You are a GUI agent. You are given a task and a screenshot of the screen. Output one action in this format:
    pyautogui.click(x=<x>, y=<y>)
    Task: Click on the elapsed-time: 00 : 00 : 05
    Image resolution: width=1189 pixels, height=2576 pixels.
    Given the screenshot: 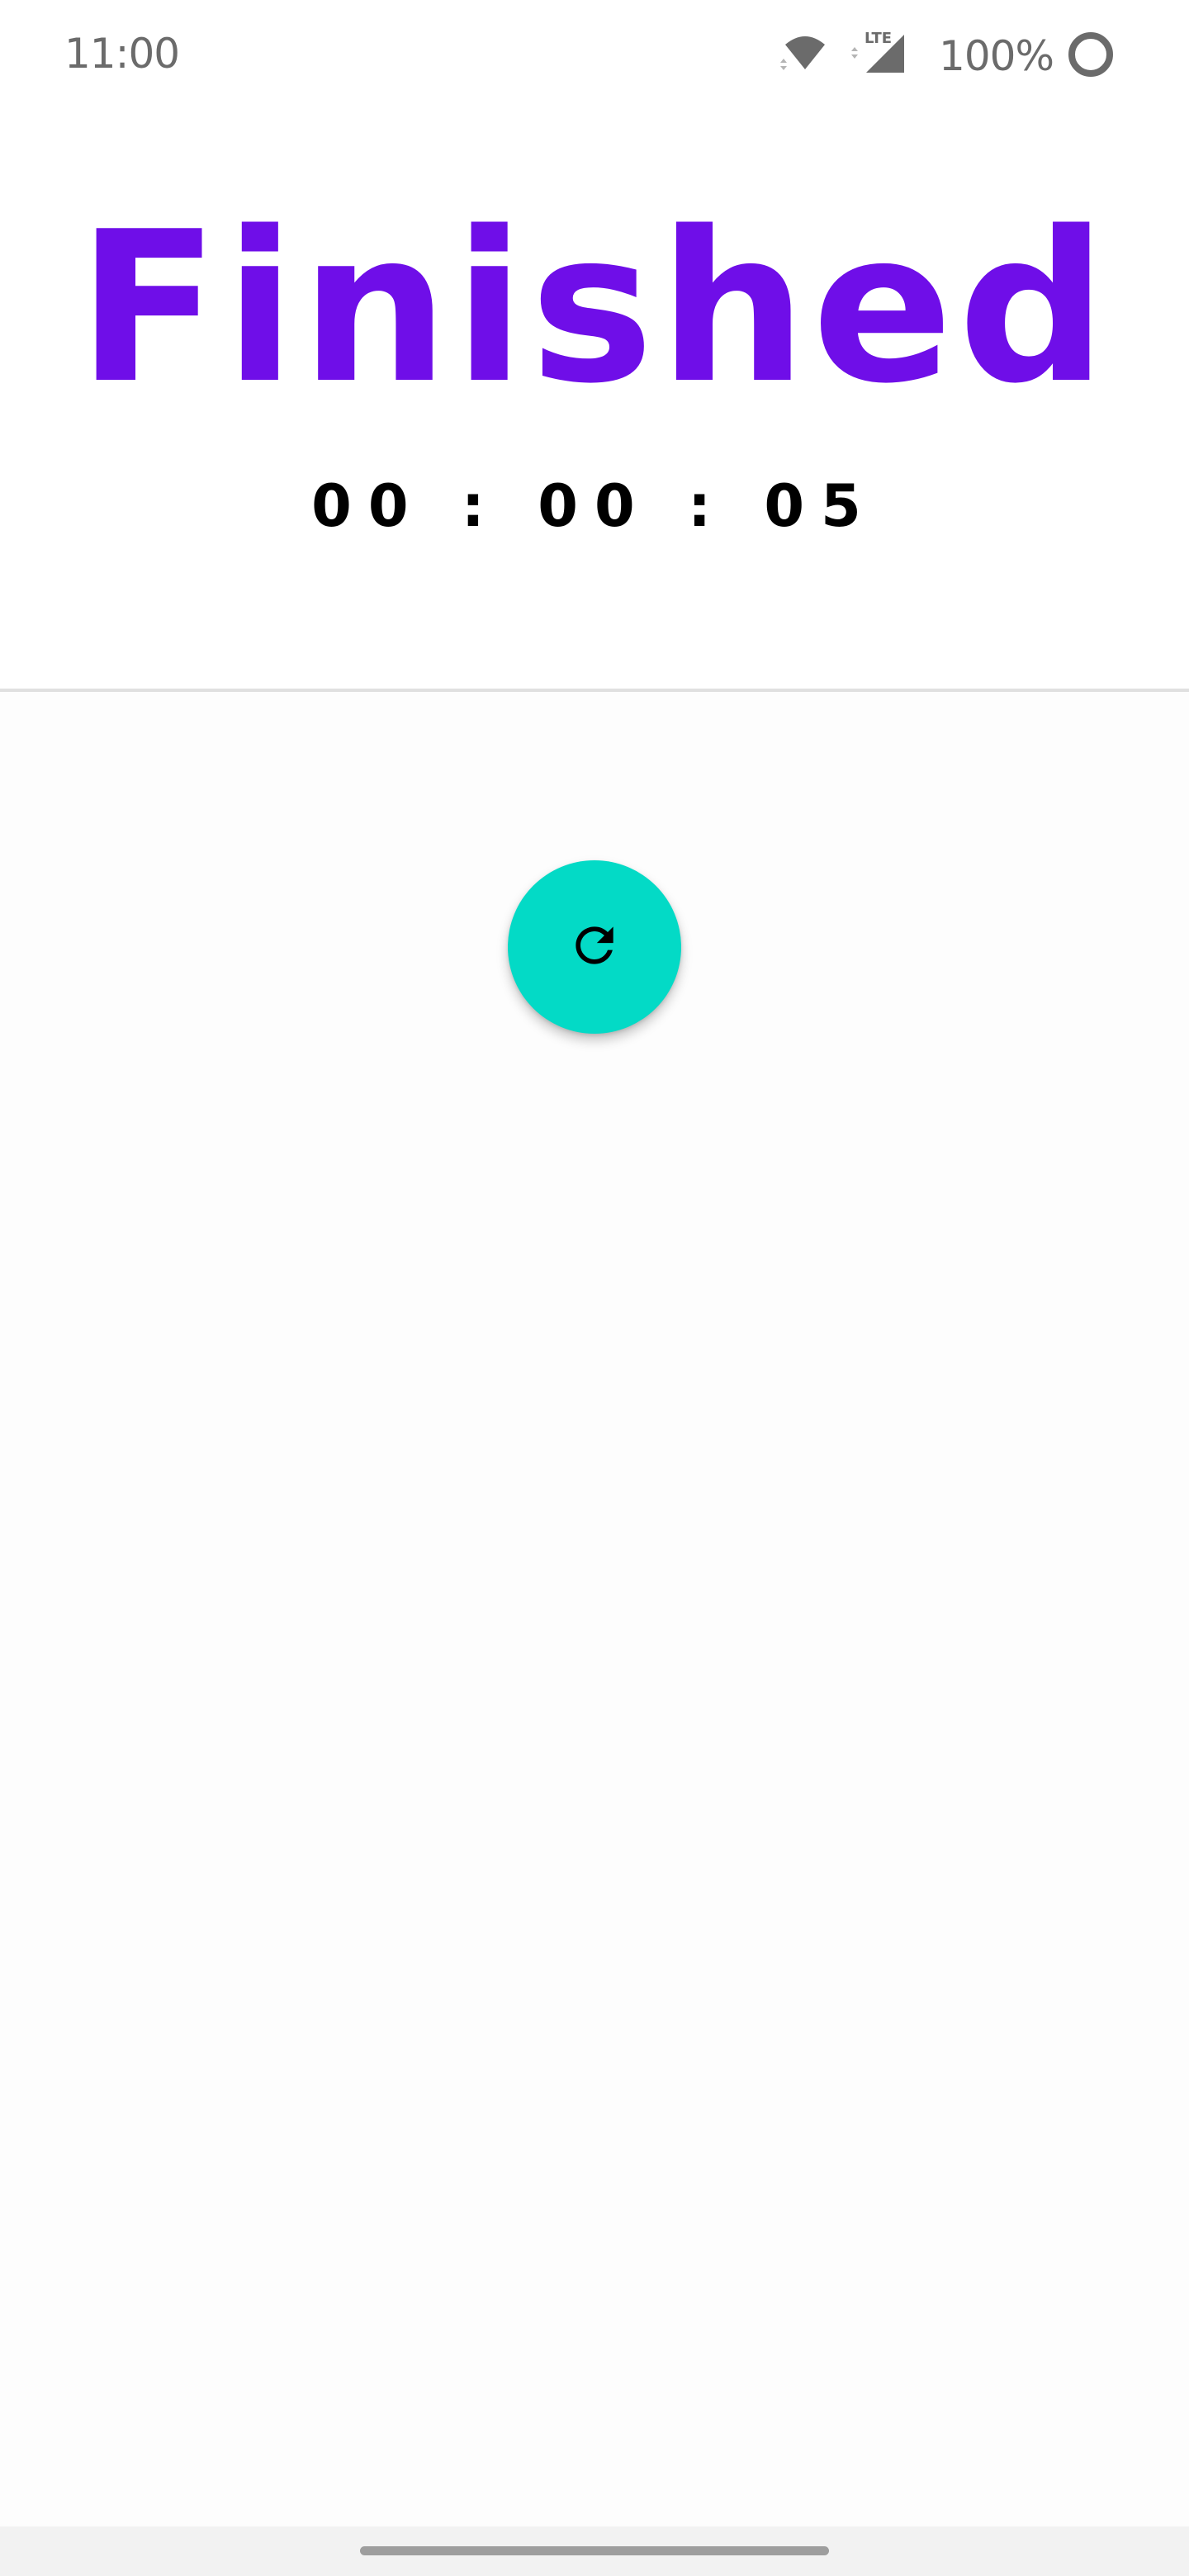 What is the action you would take?
    pyautogui.click(x=594, y=506)
    